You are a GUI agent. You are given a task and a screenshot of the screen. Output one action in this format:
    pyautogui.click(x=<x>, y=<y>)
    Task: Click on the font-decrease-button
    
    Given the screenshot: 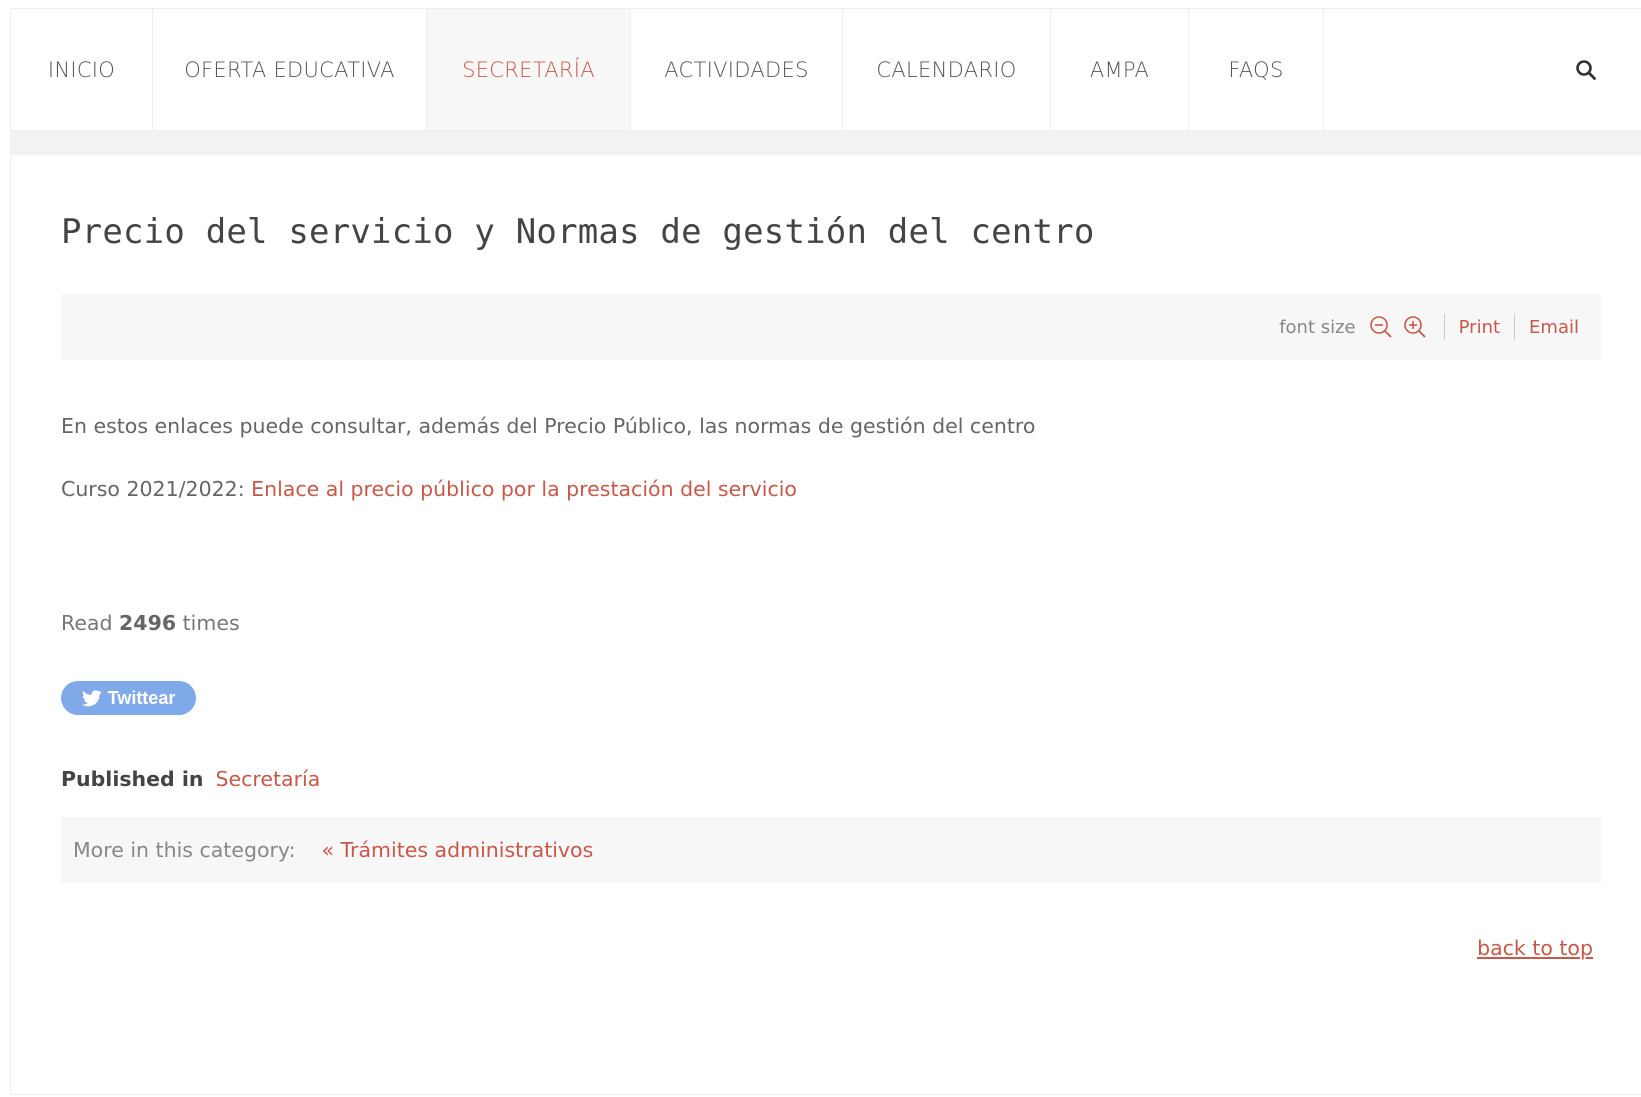 What is the action you would take?
    pyautogui.click(x=1381, y=327)
    